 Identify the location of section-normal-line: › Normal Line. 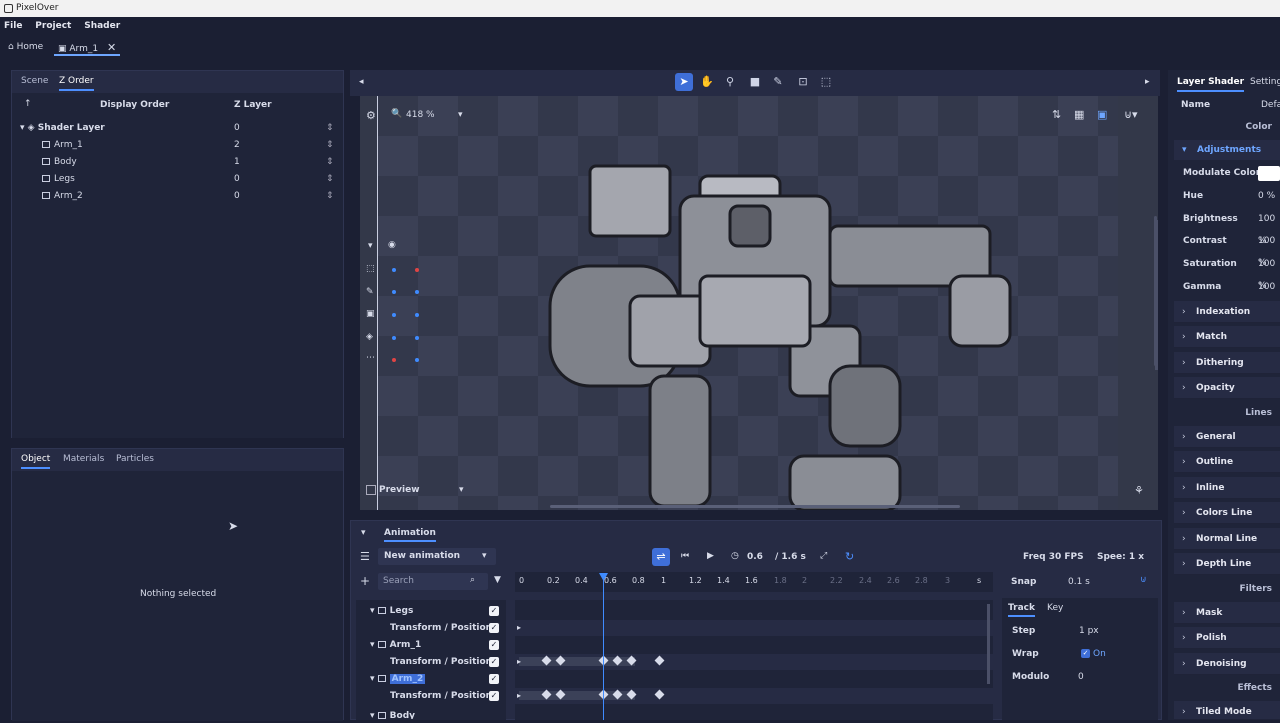
(1227, 539).